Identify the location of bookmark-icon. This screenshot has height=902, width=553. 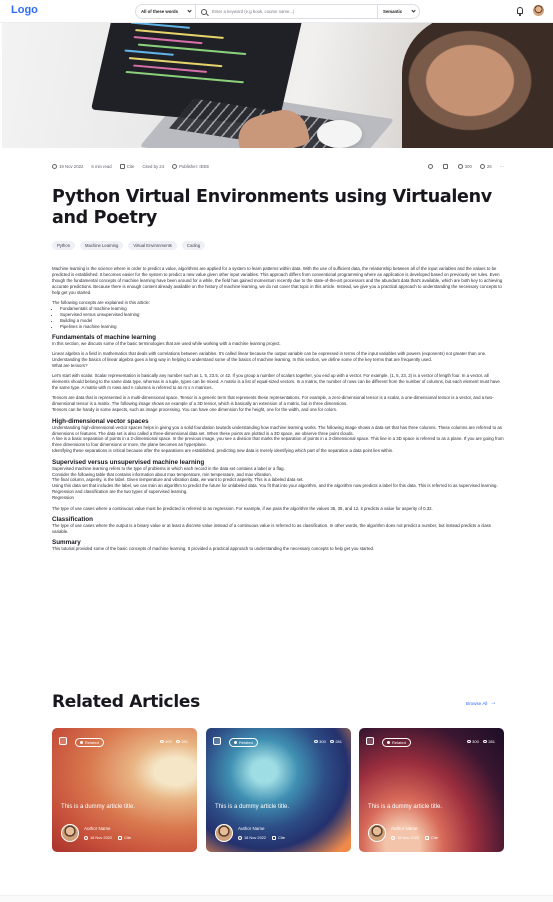
(445, 166).